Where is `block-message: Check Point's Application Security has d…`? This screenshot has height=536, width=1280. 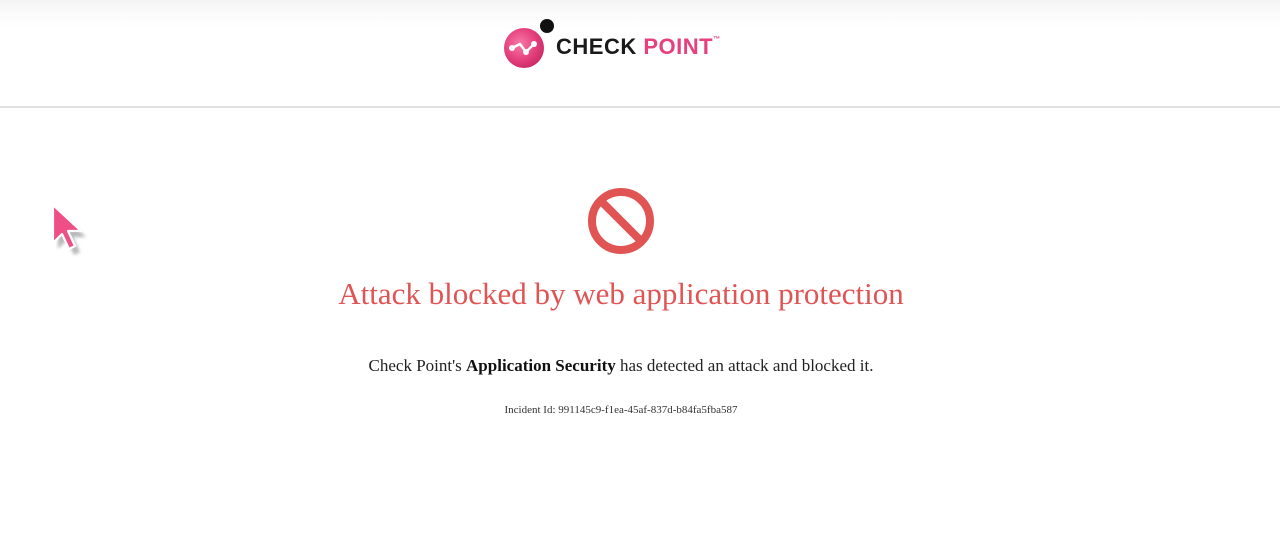 block-message: Check Point's Application Security has d… is located at coordinates (621, 366).